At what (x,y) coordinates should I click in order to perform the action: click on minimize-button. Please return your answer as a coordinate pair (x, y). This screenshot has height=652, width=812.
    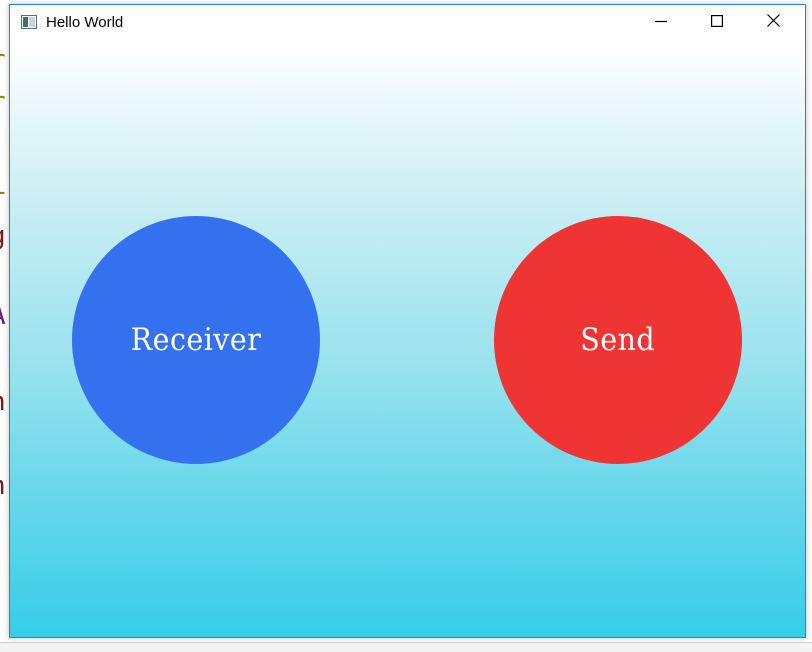
    Looking at the image, I should click on (661, 22).